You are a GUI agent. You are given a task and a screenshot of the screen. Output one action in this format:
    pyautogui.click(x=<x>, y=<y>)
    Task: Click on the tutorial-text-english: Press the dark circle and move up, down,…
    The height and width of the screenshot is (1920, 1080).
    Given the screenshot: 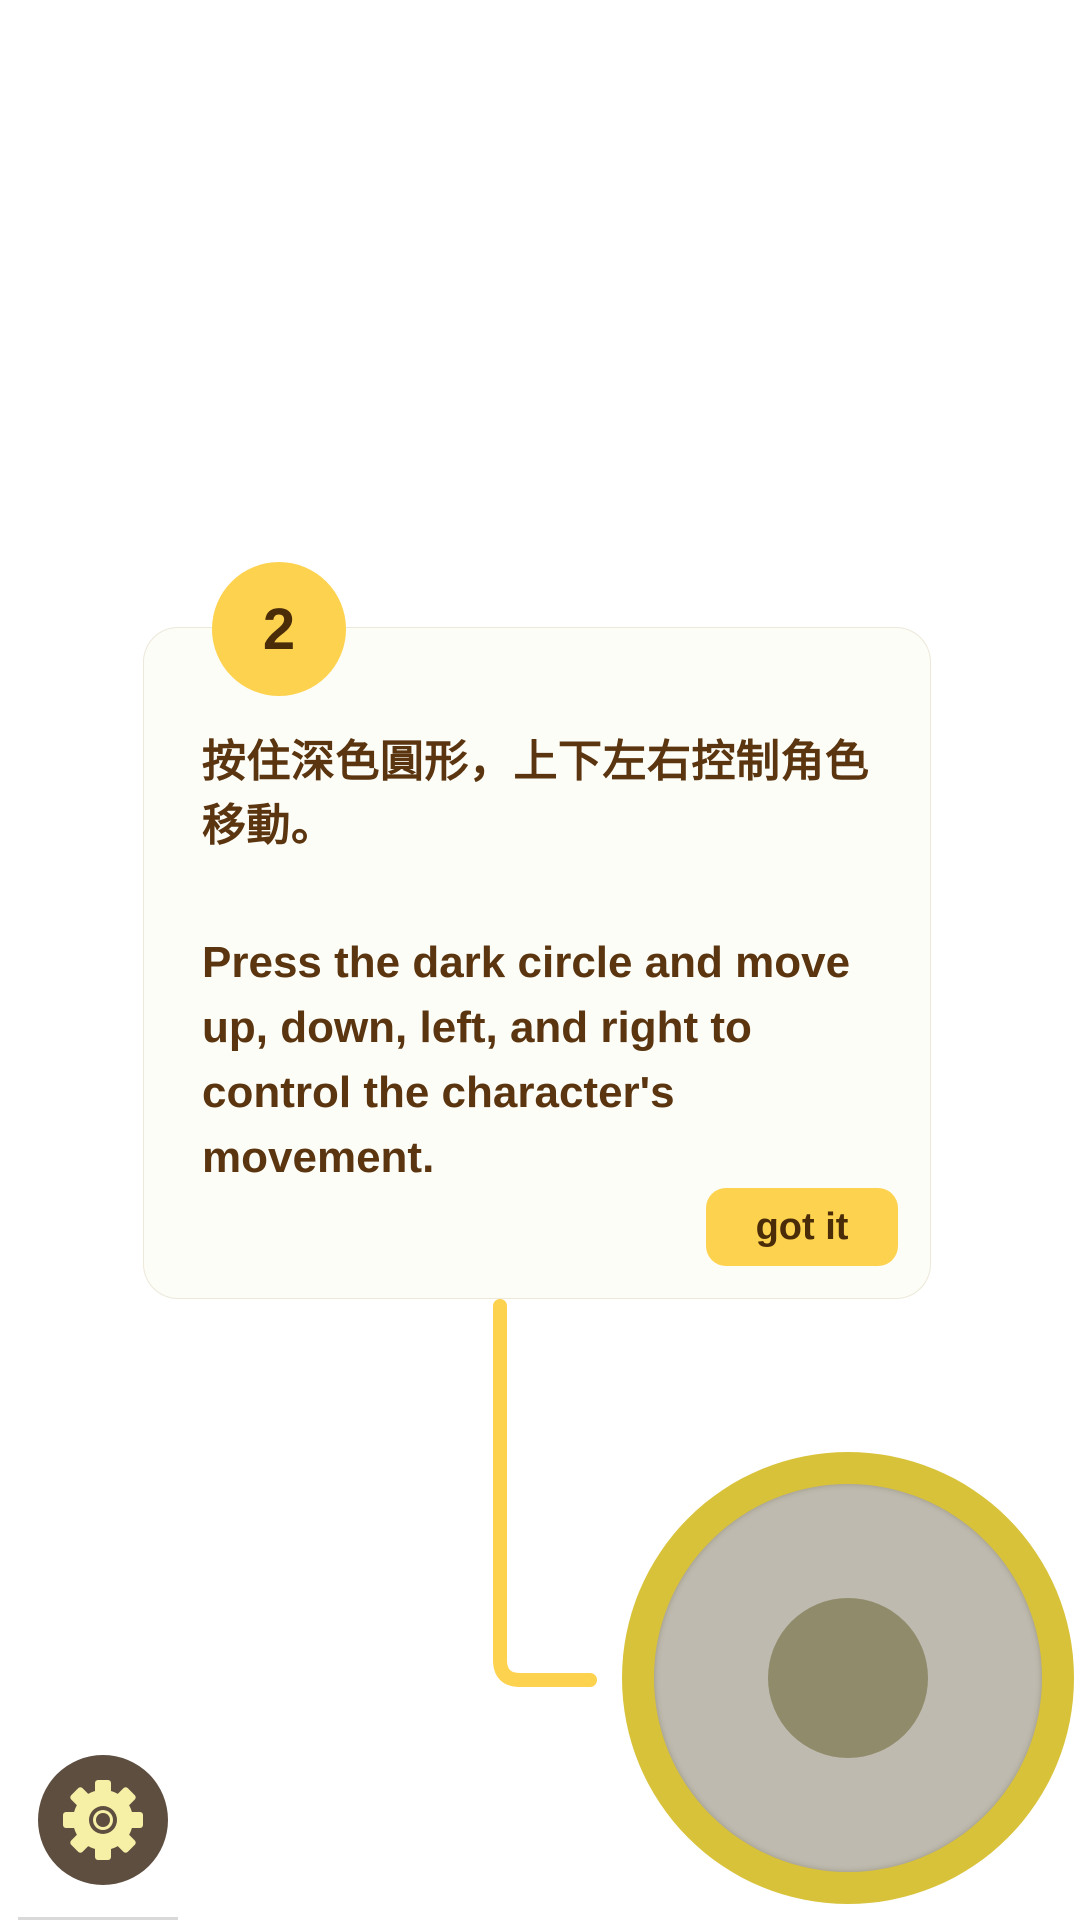 What is the action you would take?
    pyautogui.click(x=526, y=1060)
    